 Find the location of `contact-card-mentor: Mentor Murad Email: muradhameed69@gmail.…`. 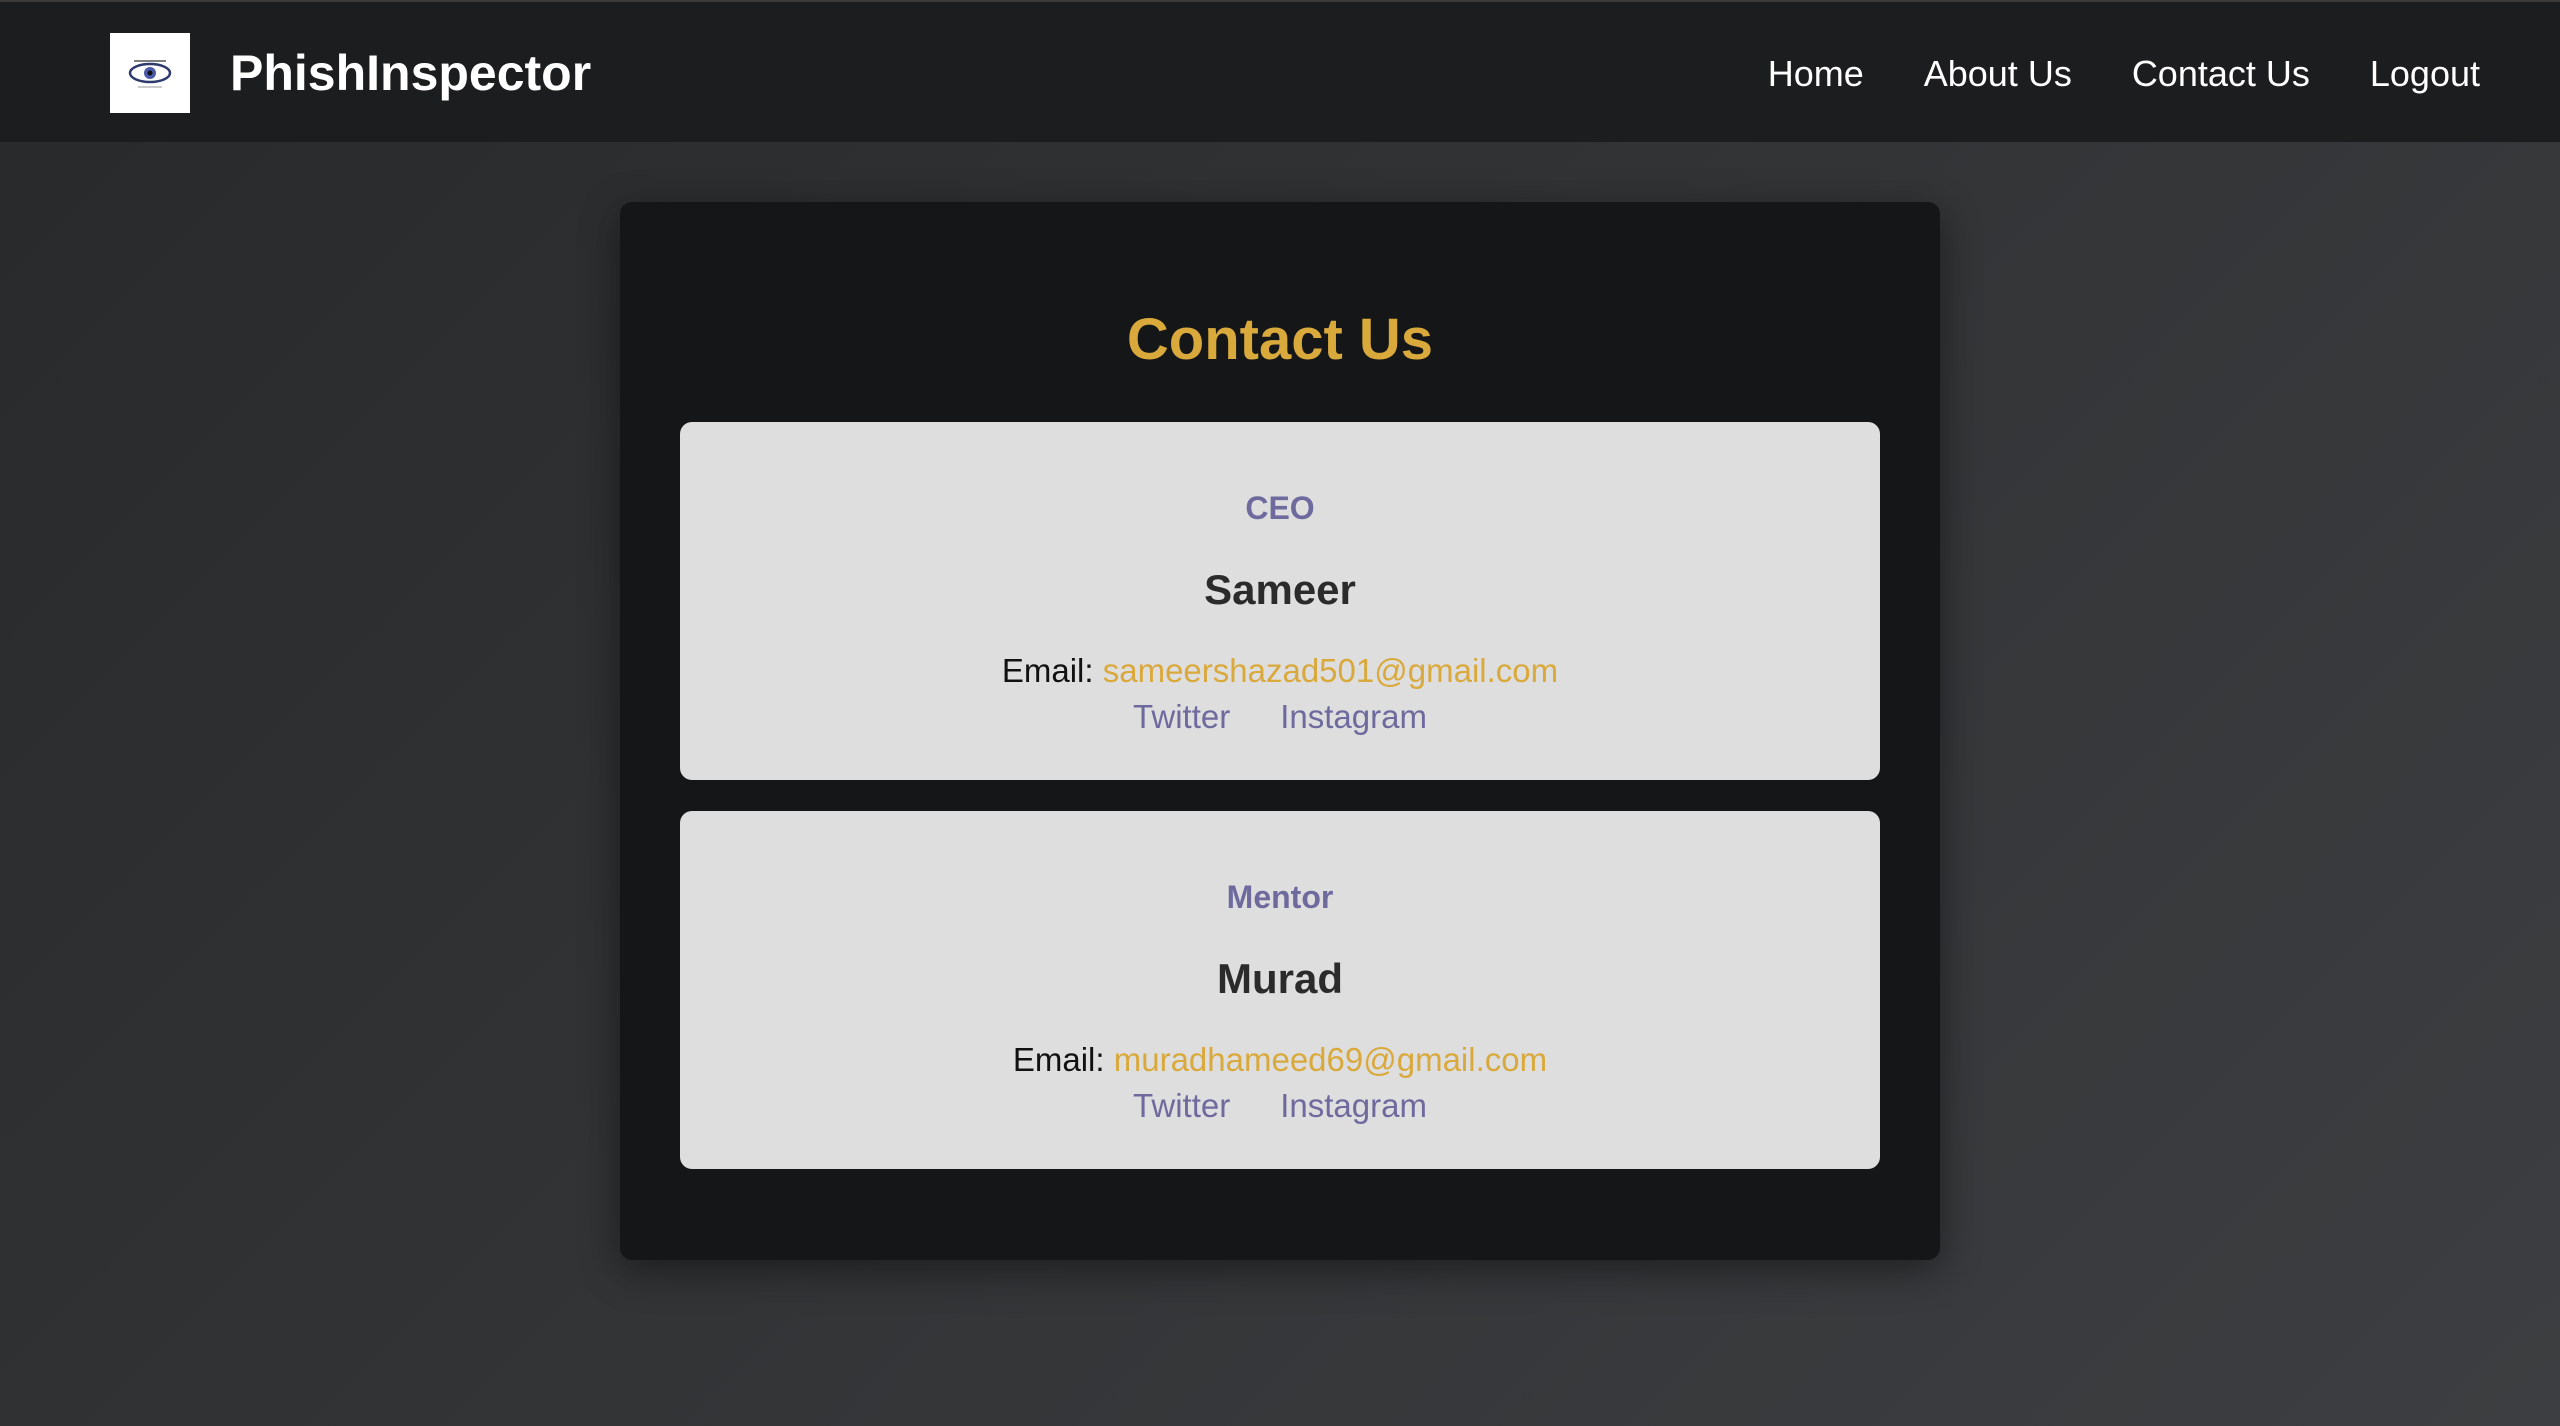

contact-card-mentor: Mentor Murad Email: muradhameed69@gmail.… is located at coordinates (1280, 990).